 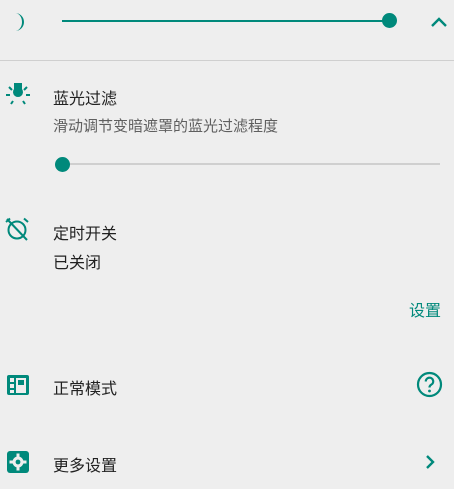 What do you see at coordinates (77, 262) in the screenshot?
I see `timer-status: 已关闭` at bounding box center [77, 262].